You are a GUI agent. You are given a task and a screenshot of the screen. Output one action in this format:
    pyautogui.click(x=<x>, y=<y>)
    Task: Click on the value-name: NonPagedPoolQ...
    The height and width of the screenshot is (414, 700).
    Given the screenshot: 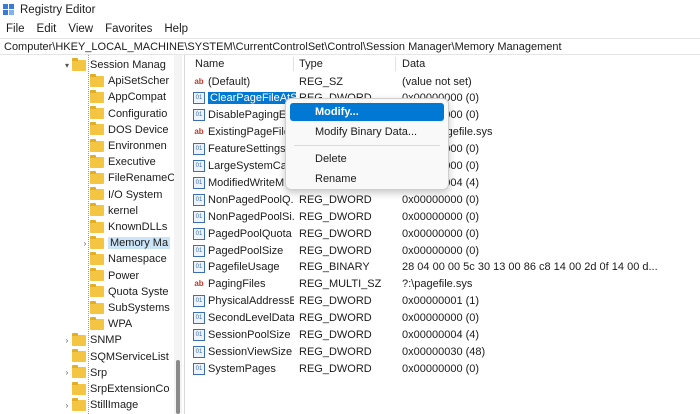 What is the action you would take?
    pyautogui.click(x=251, y=199)
    